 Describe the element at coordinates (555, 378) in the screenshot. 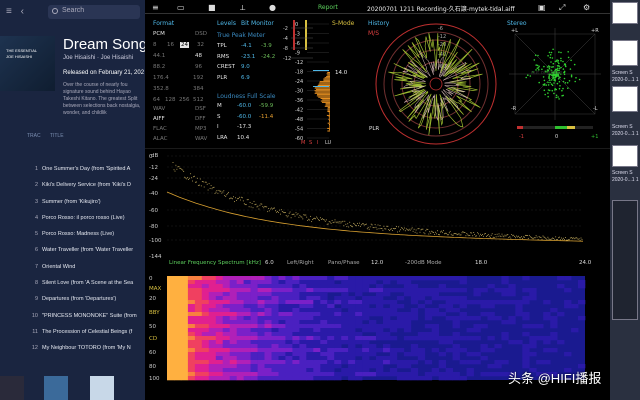

I see `watermark: 头条 @HIFI播报` at that location.